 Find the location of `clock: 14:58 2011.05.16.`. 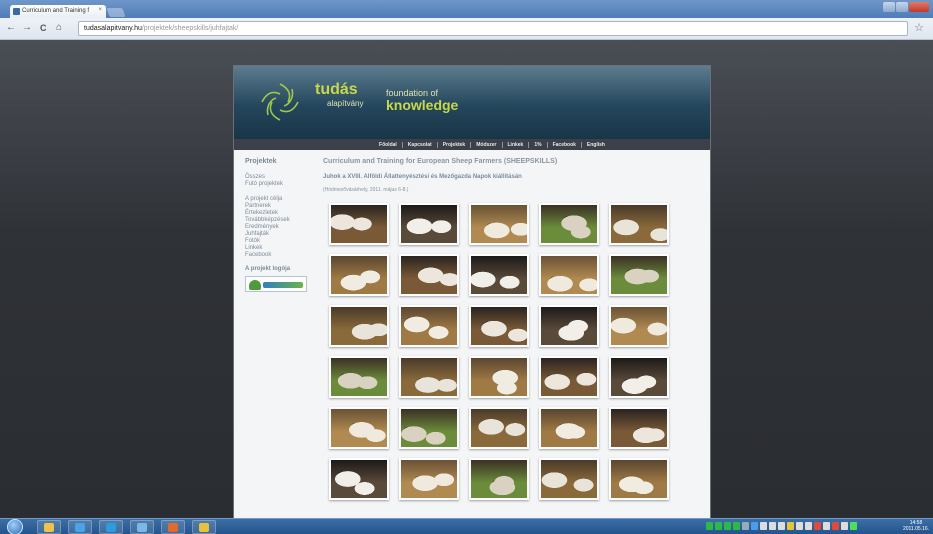

clock: 14:58 2011.05.16. is located at coordinates (916, 526).